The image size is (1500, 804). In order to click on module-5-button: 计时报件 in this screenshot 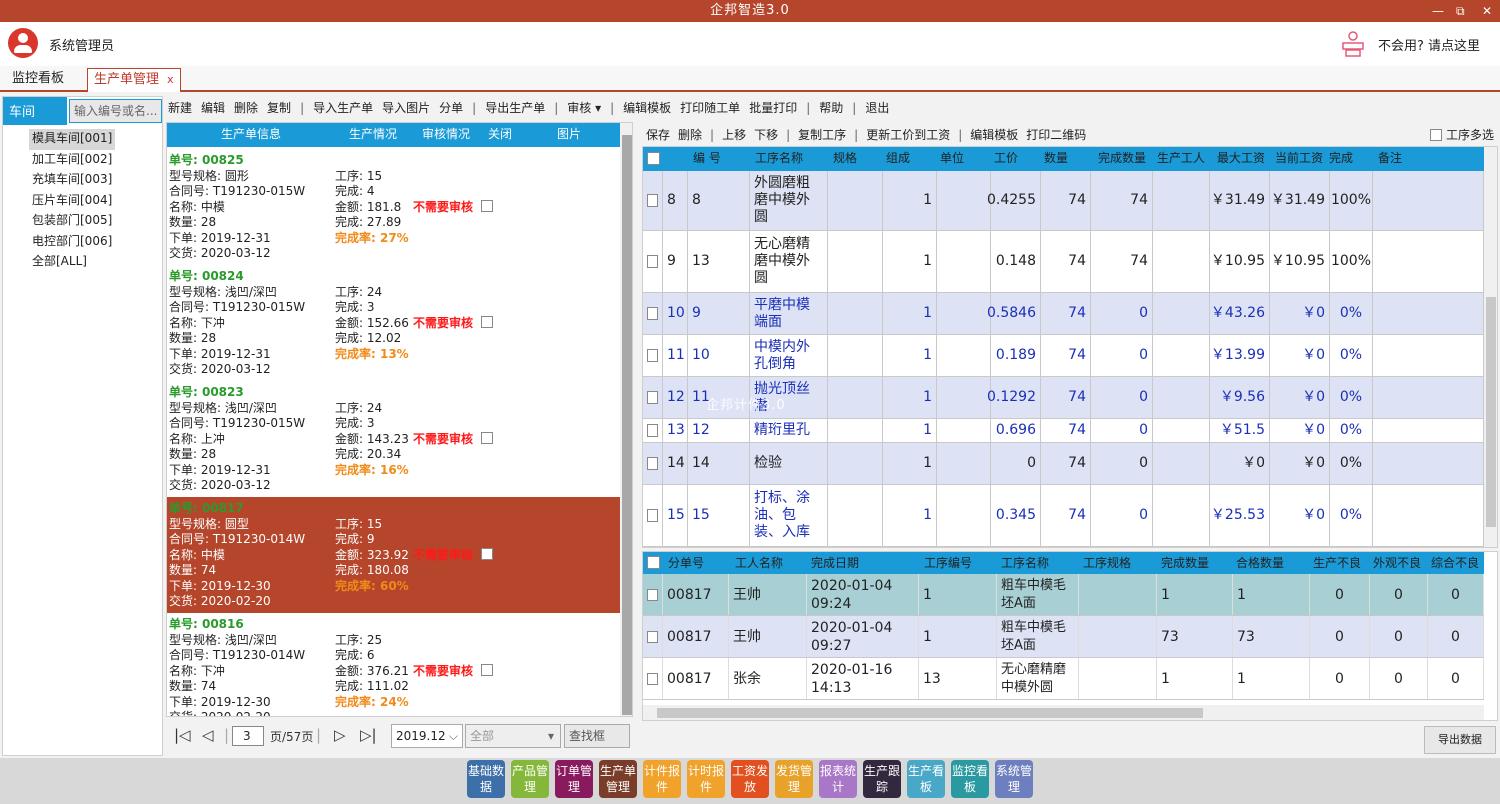, I will do `click(706, 779)`.